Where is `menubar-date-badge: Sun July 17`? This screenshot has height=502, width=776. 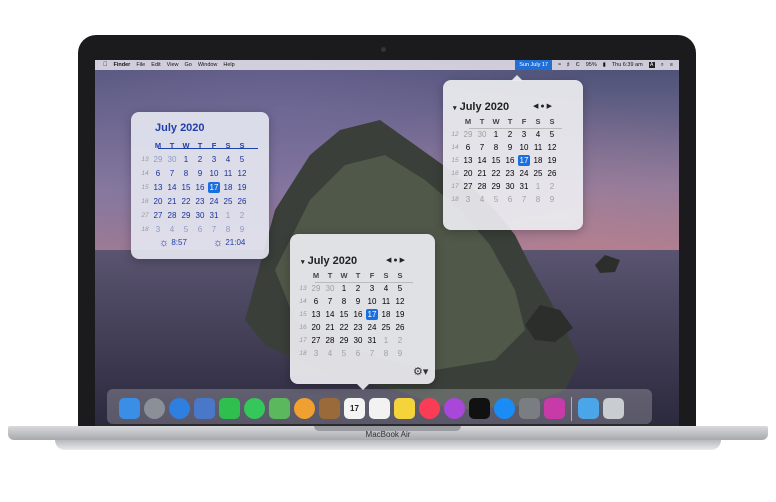 menubar-date-badge: Sun July 17 is located at coordinates (533, 65).